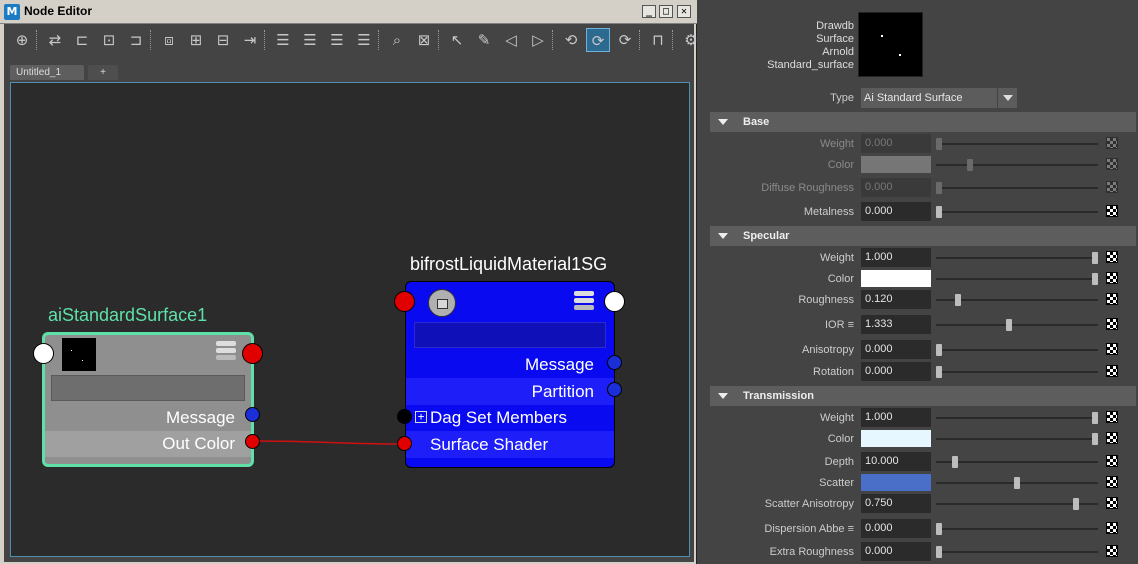  I want to click on layout-full-icon: ☰, so click(337, 40).